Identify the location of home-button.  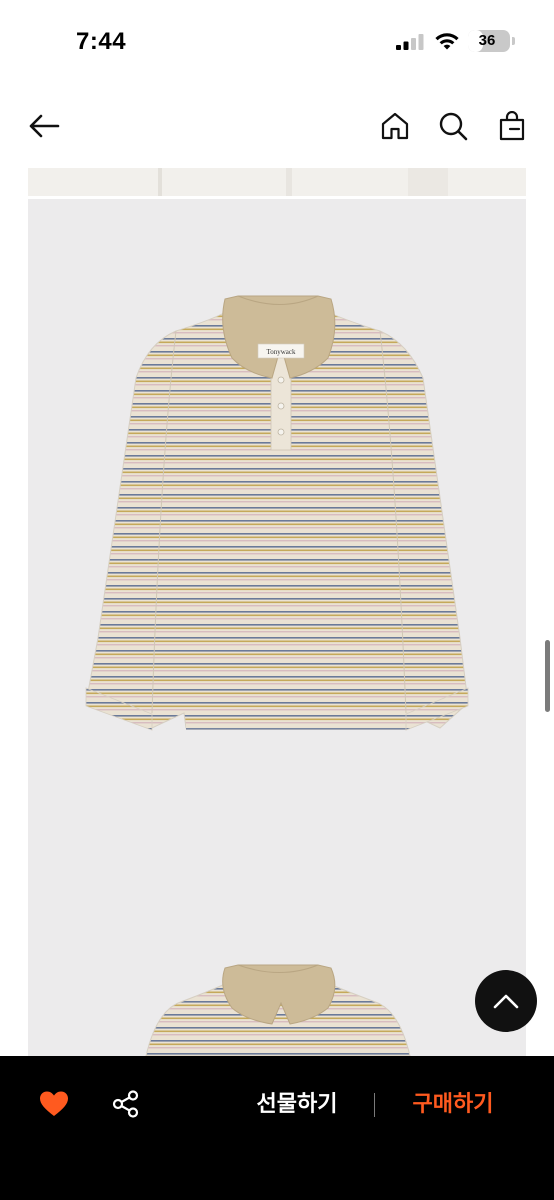
(395, 126).